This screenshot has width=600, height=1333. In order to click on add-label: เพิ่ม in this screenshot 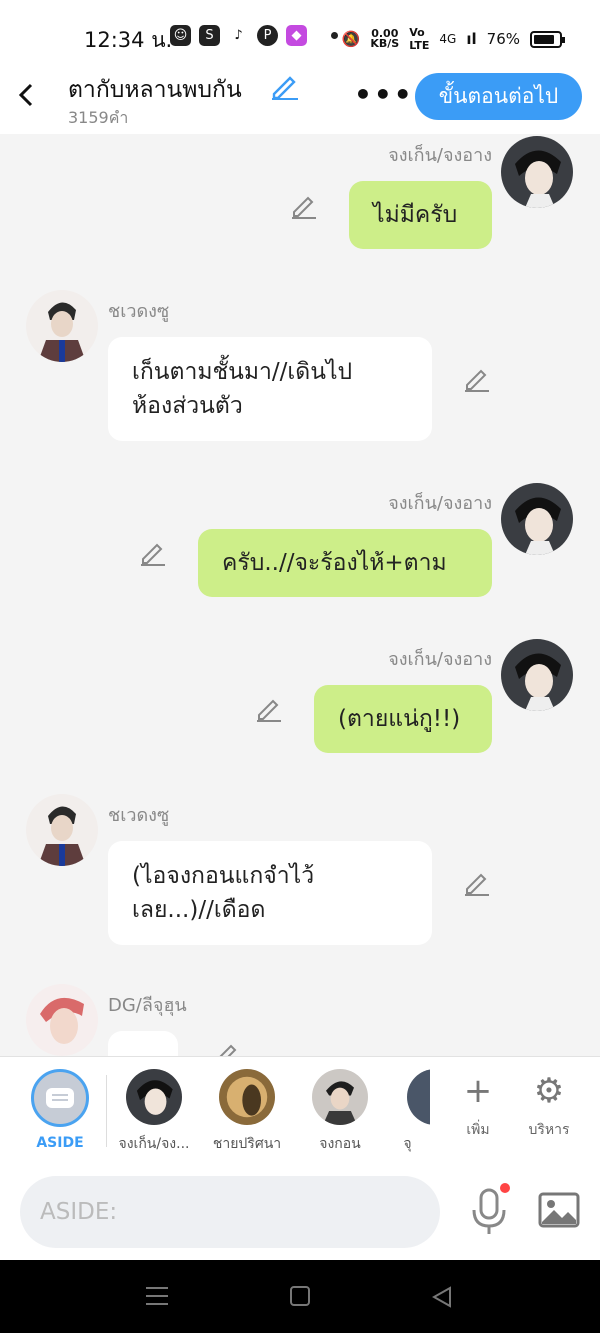, I will do `click(478, 1130)`.